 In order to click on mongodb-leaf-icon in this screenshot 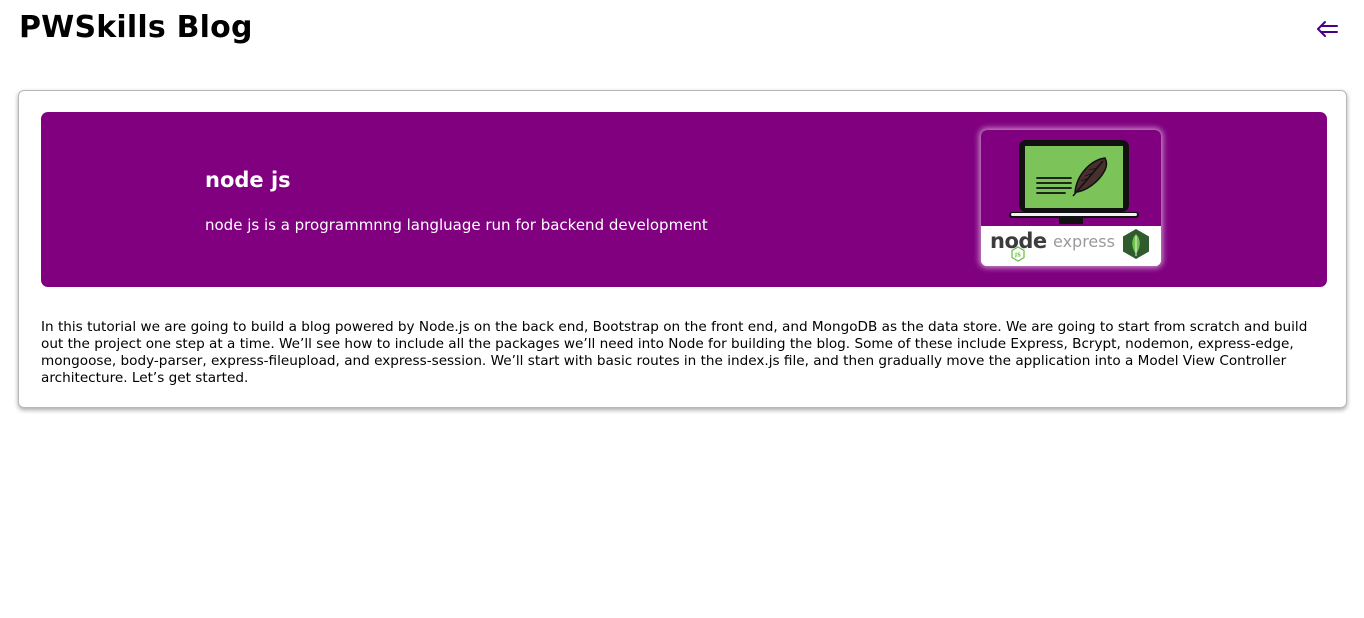, I will do `click(1136, 244)`.